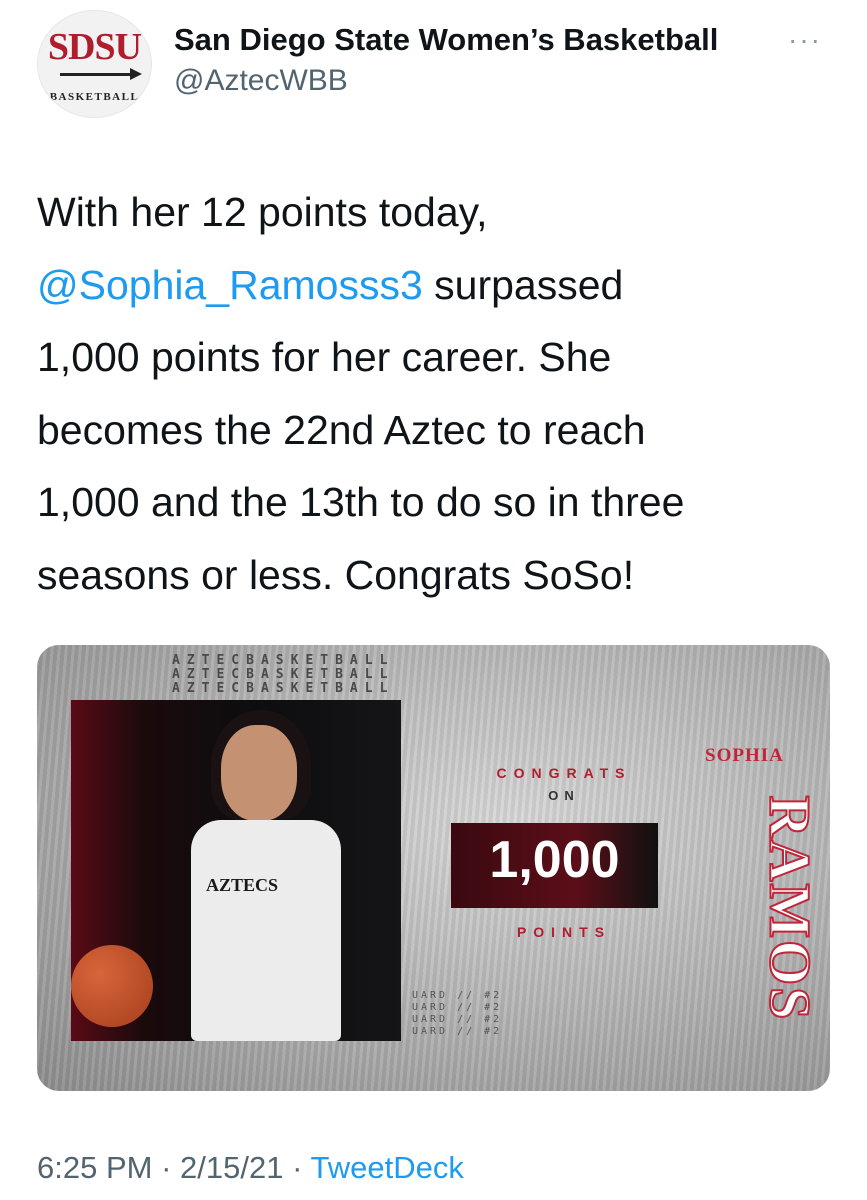  I want to click on more-options-icon: ···, so click(805, 40).